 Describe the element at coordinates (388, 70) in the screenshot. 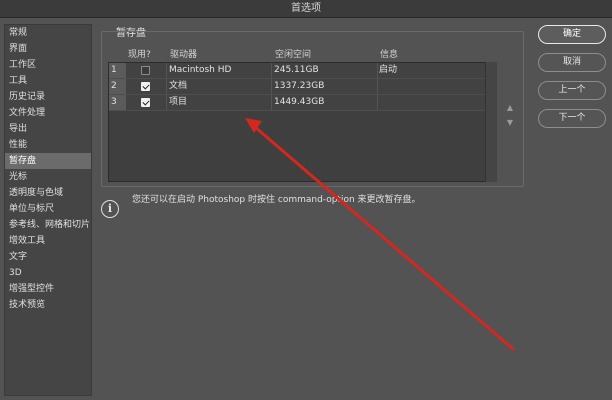

I see `cell-info: 启动` at that location.